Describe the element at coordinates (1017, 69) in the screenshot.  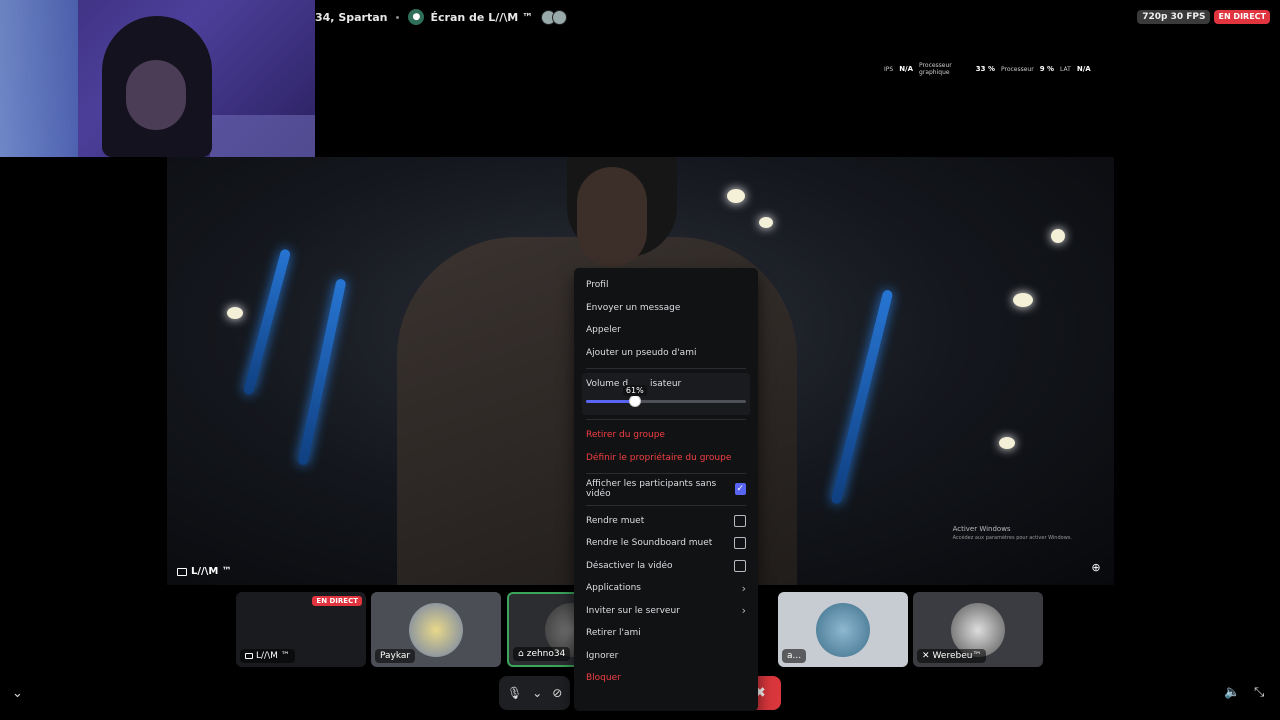
I see `cpu-label: Processeur` at that location.